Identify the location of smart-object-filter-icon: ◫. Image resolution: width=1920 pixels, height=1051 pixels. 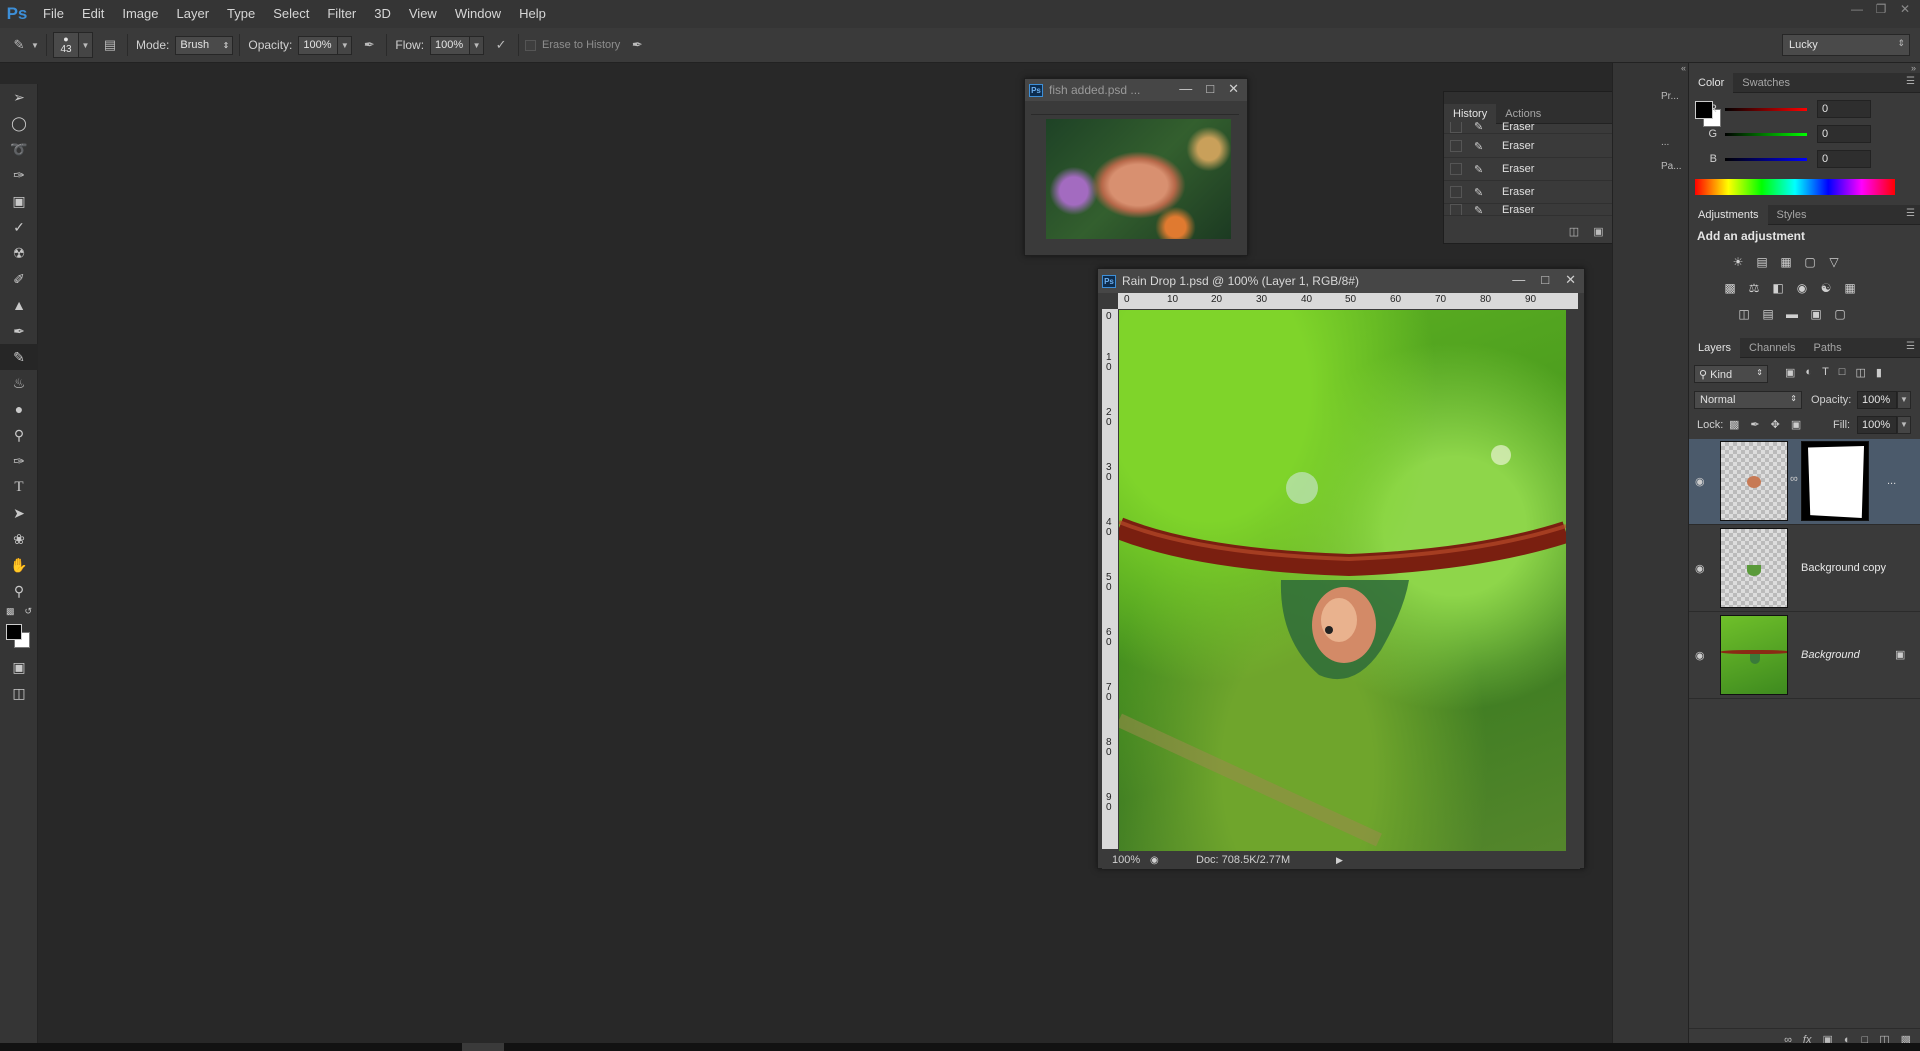
(1860, 372).